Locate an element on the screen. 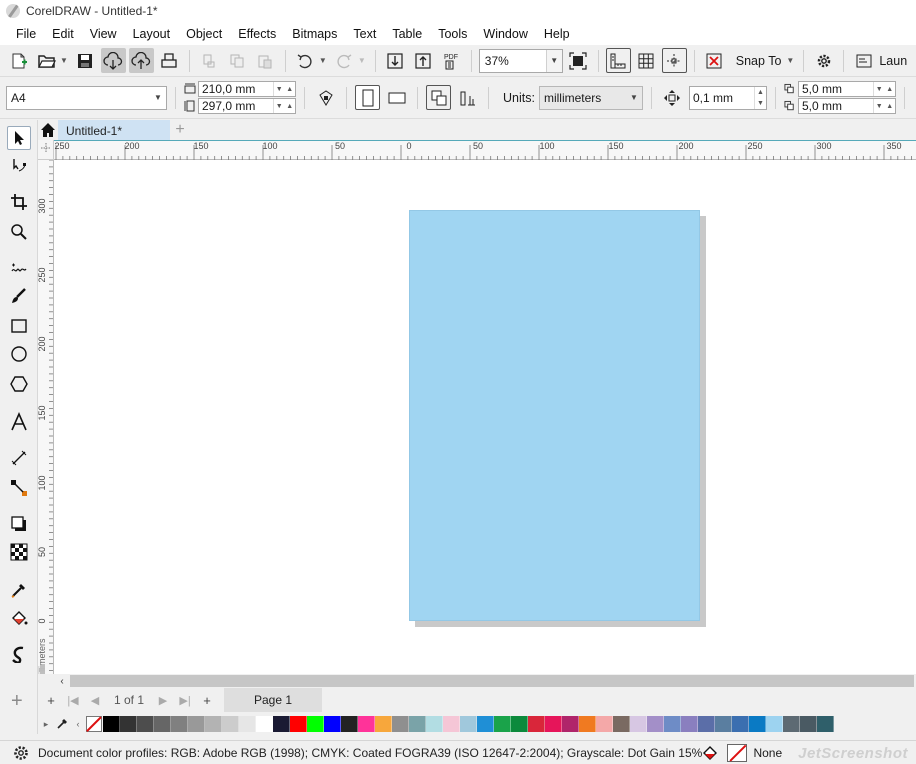 Image resolution: width=916 pixels, height=764 pixels. print-button is located at coordinates (169, 60).